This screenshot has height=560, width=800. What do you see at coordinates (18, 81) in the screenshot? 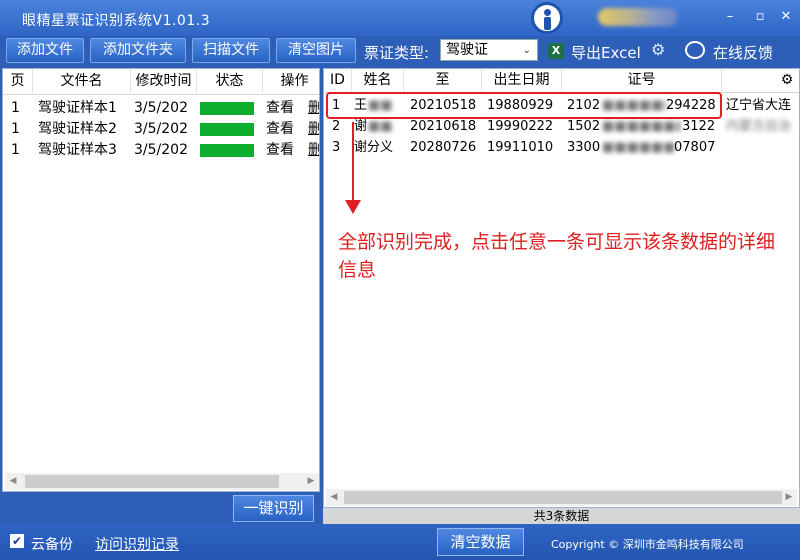
I see `col-header-page: 页` at bounding box center [18, 81].